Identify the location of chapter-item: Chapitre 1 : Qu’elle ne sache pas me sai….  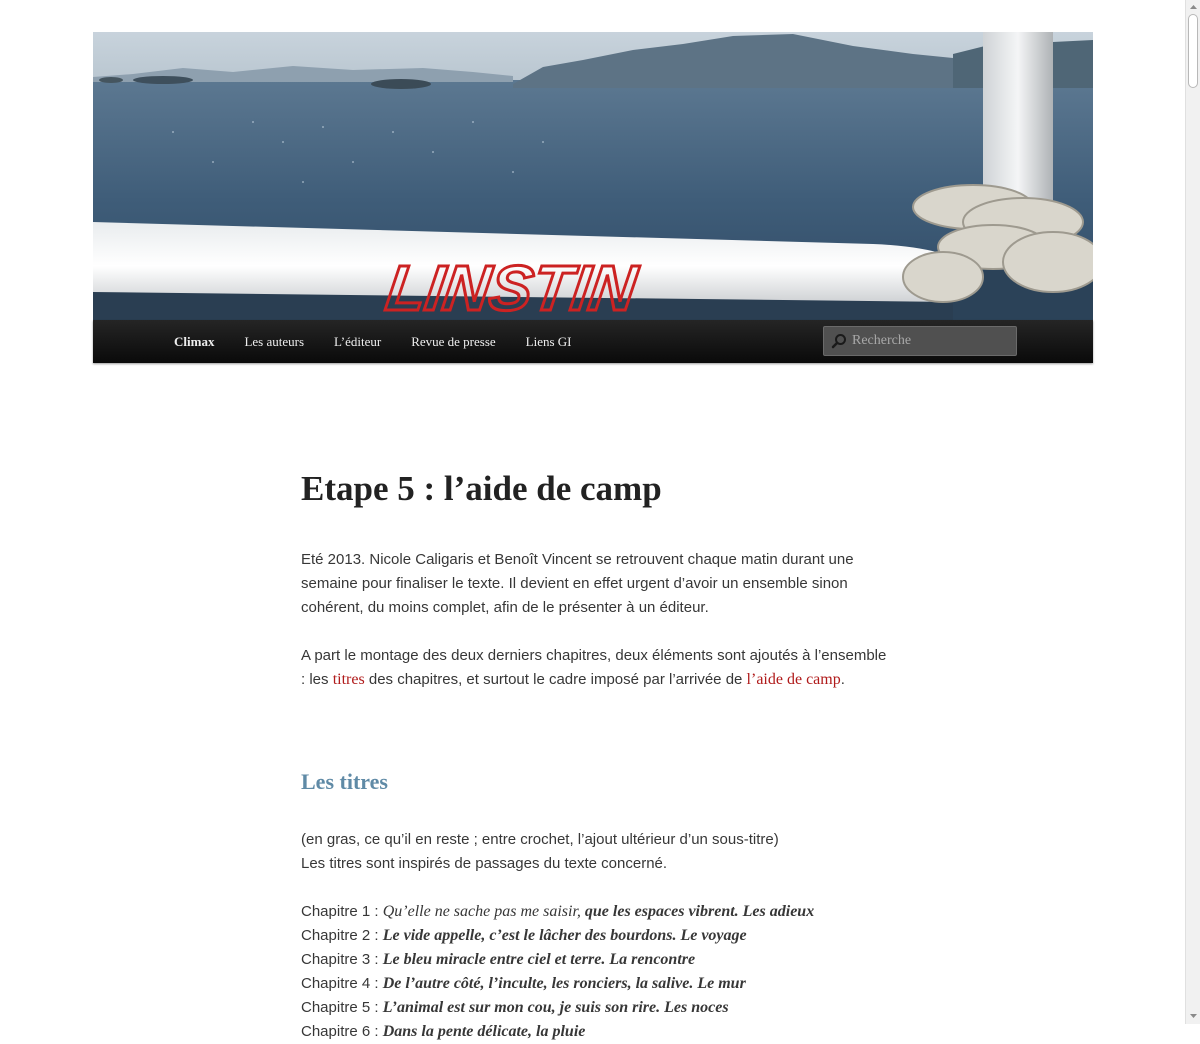
(596, 912).